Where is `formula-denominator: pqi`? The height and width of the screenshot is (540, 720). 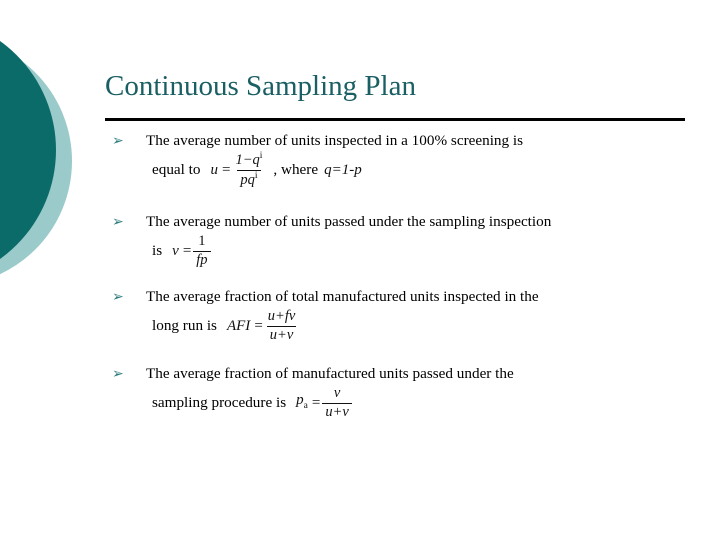
formula-denominator: pqi is located at coordinates (249, 178).